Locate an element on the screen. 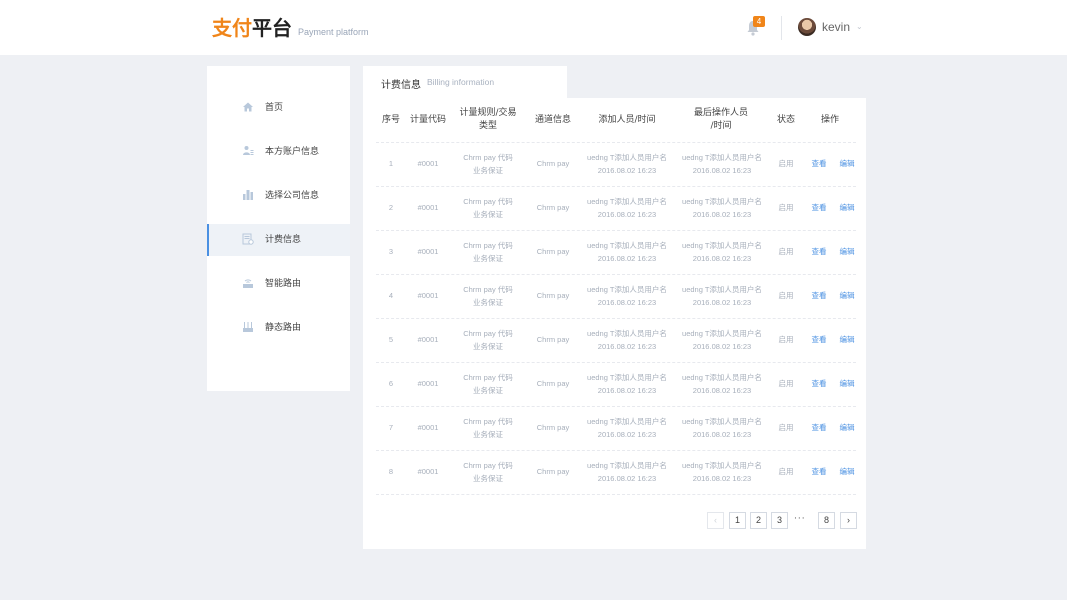  sidebar-item-smart-route: 智能路由 is located at coordinates (278, 284).